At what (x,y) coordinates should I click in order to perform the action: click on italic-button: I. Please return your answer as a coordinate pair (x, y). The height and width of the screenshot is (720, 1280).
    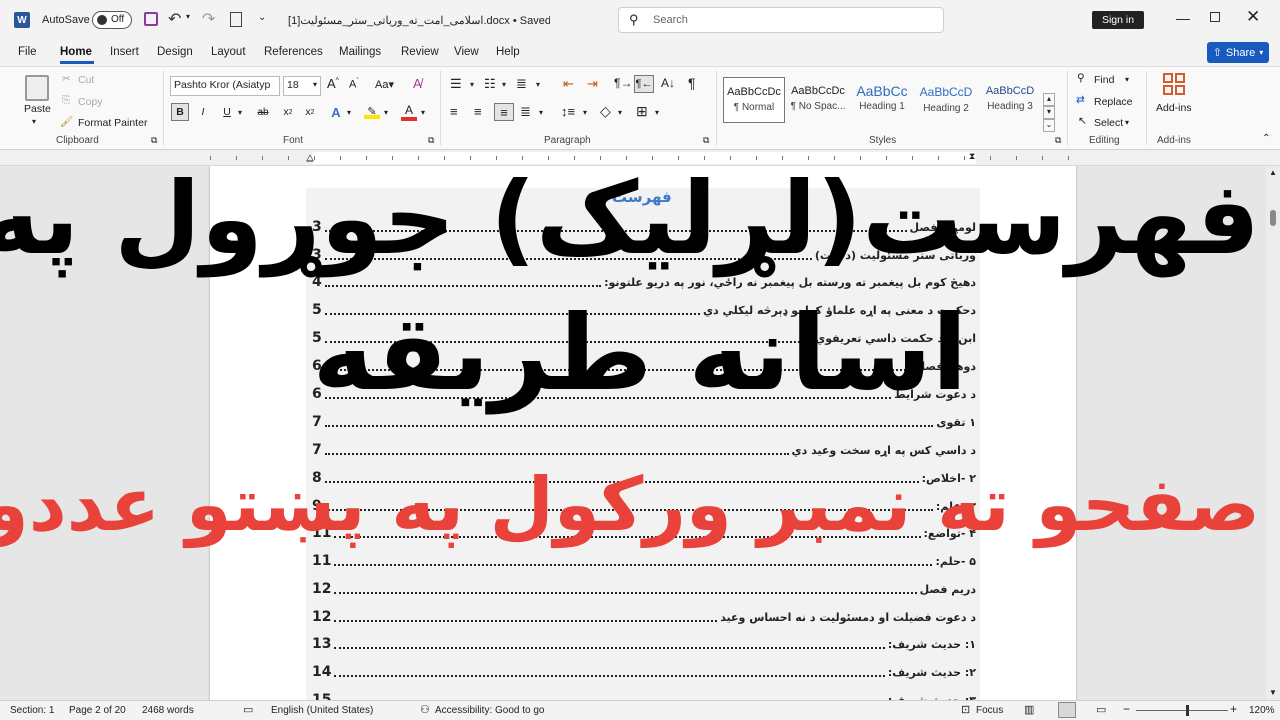
    Looking at the image, I should click on (203, 112).